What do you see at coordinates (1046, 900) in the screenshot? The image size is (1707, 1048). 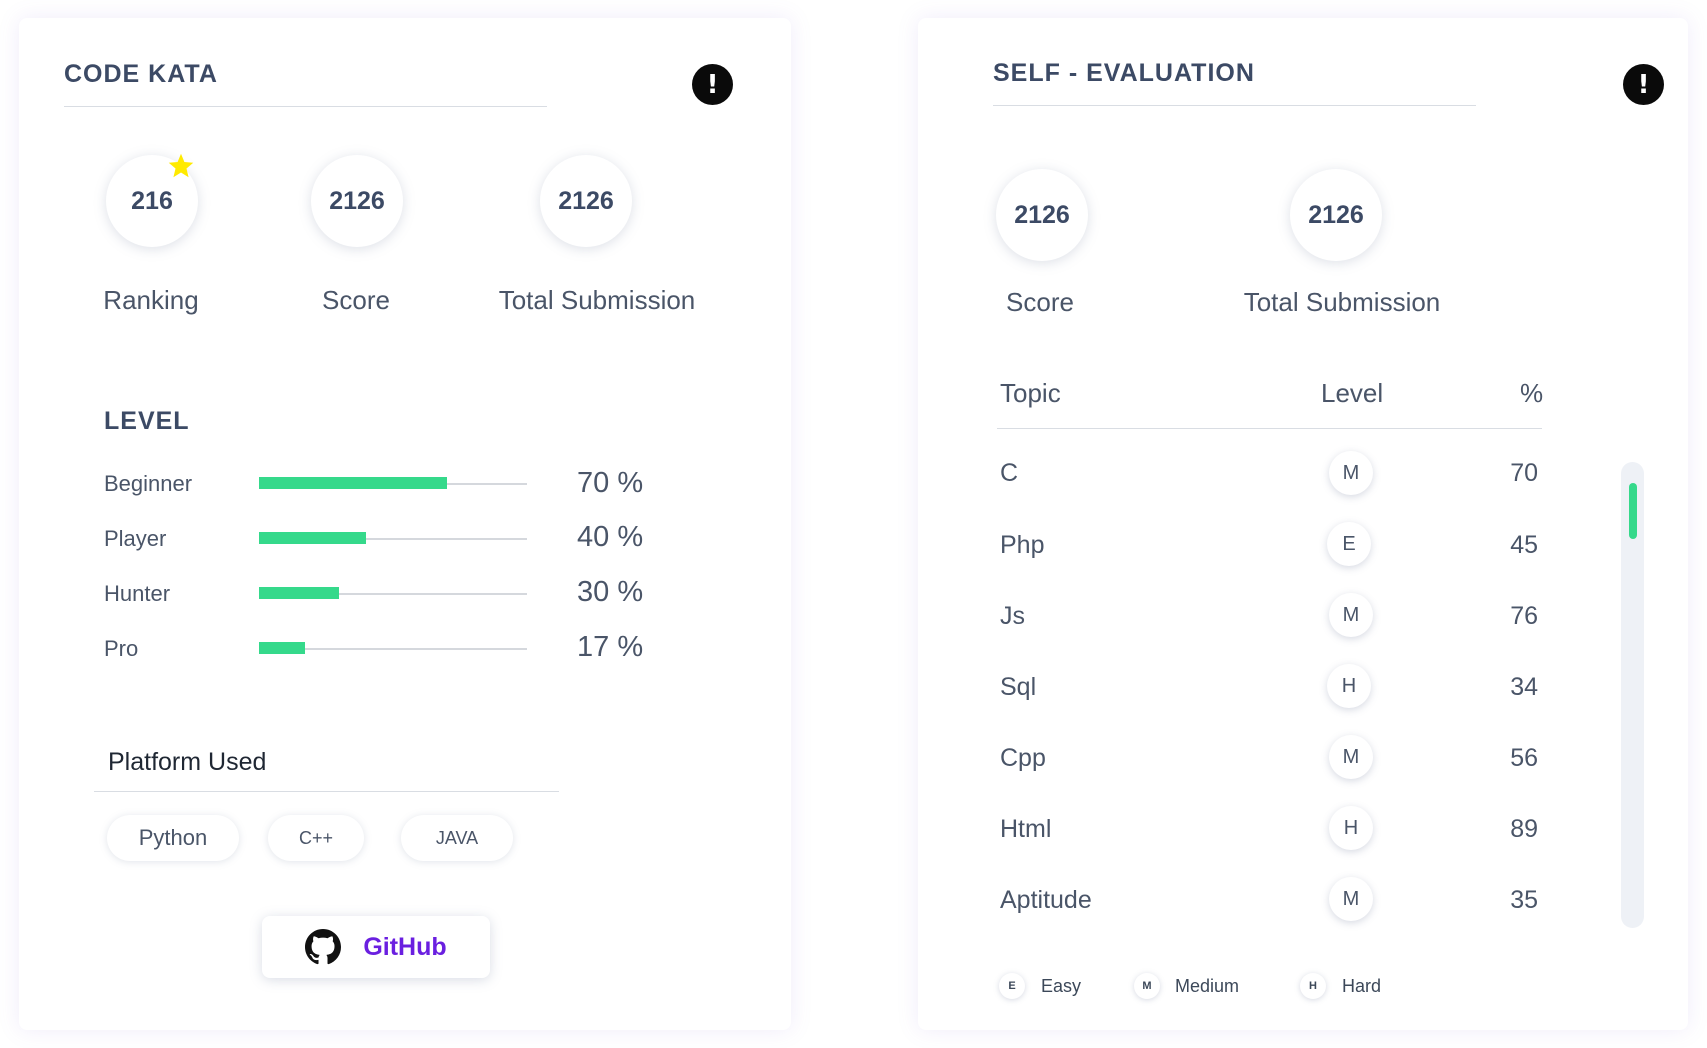 I see `row-topic: Aptitude` at bounding box center [1046, 900].